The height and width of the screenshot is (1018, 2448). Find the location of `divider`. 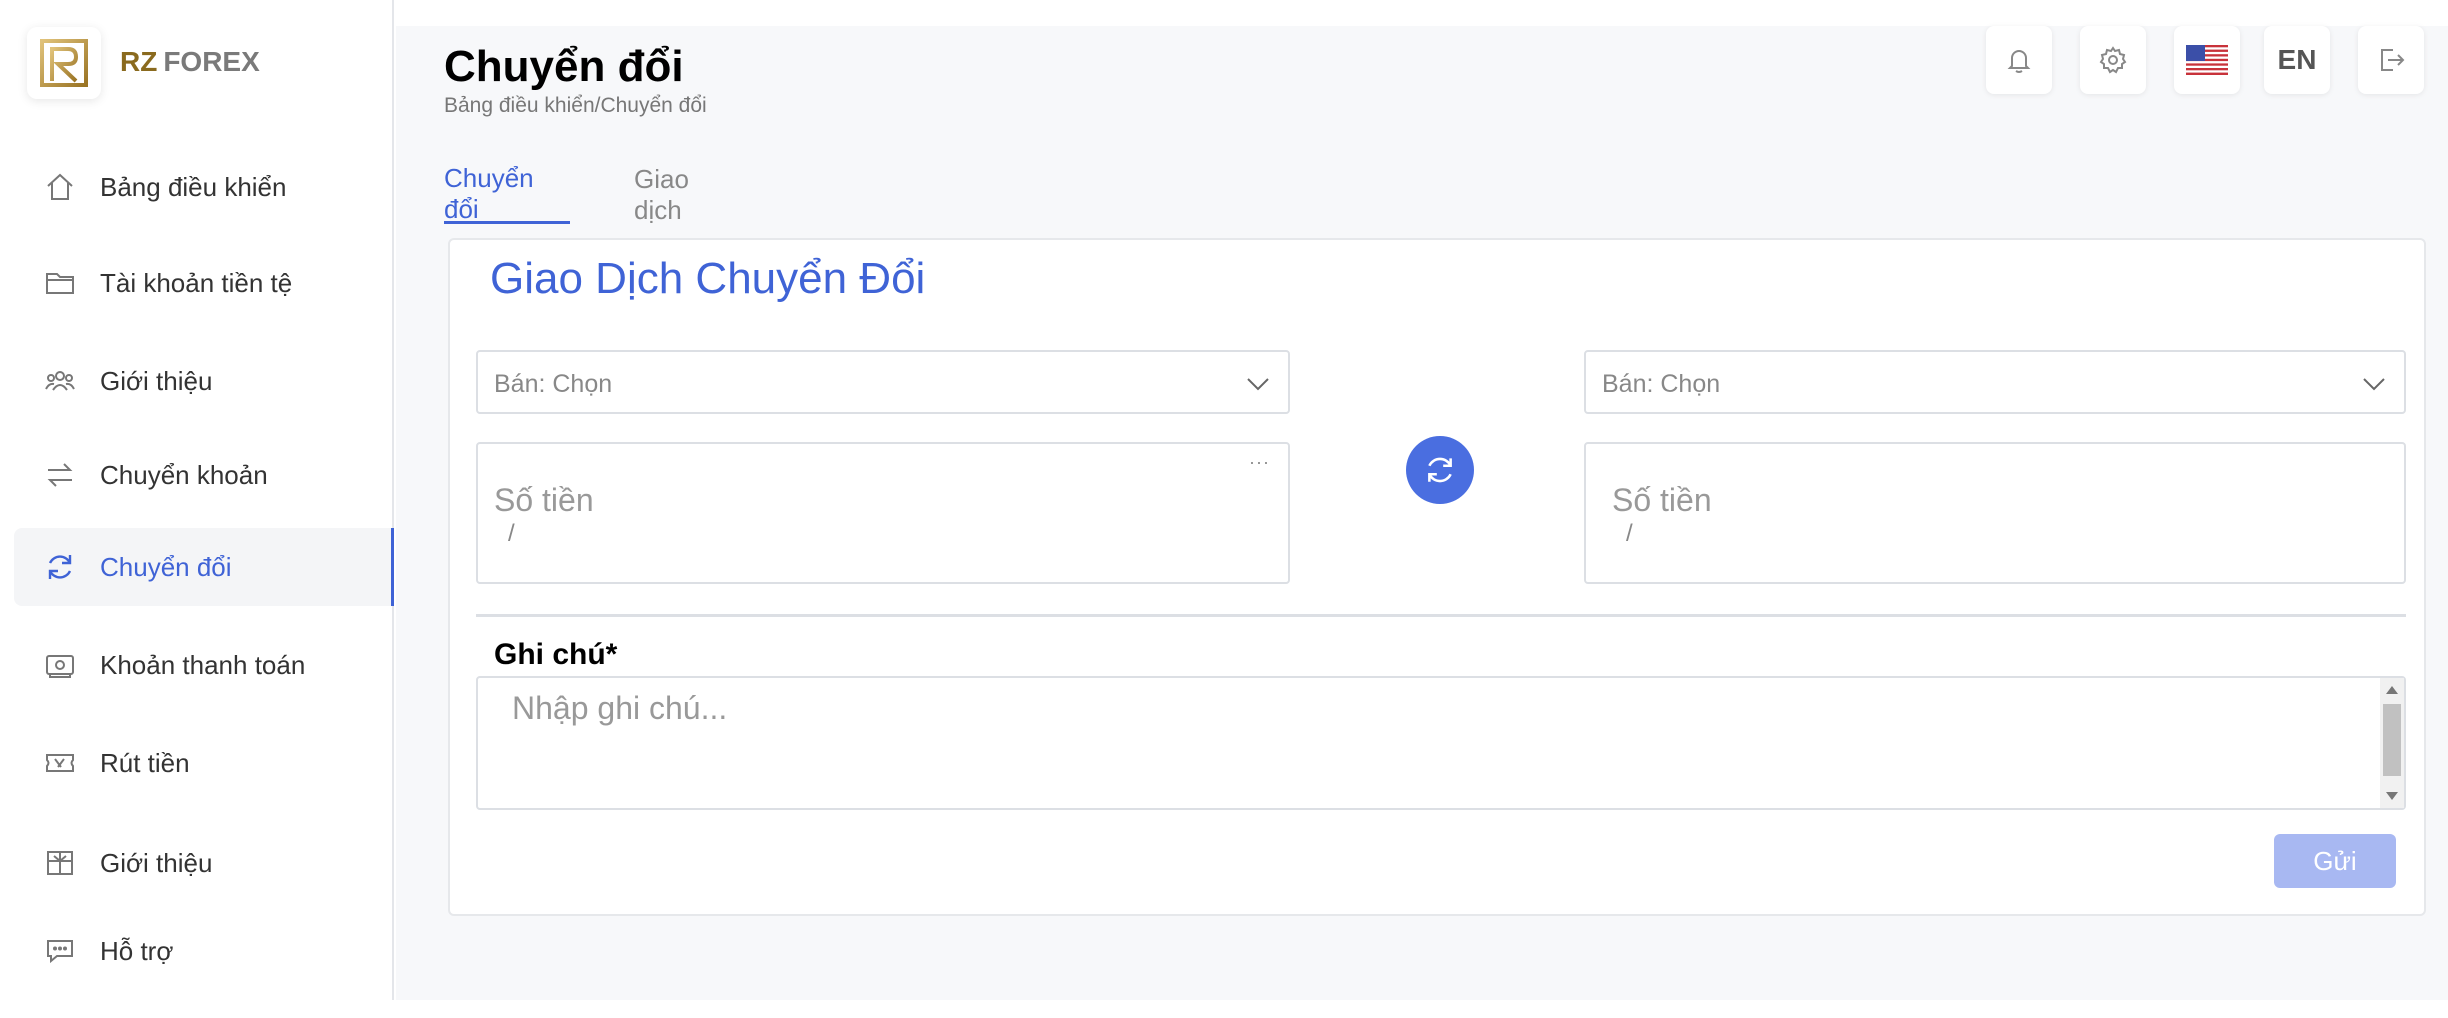

divider is located at coordinates (1441, 615).